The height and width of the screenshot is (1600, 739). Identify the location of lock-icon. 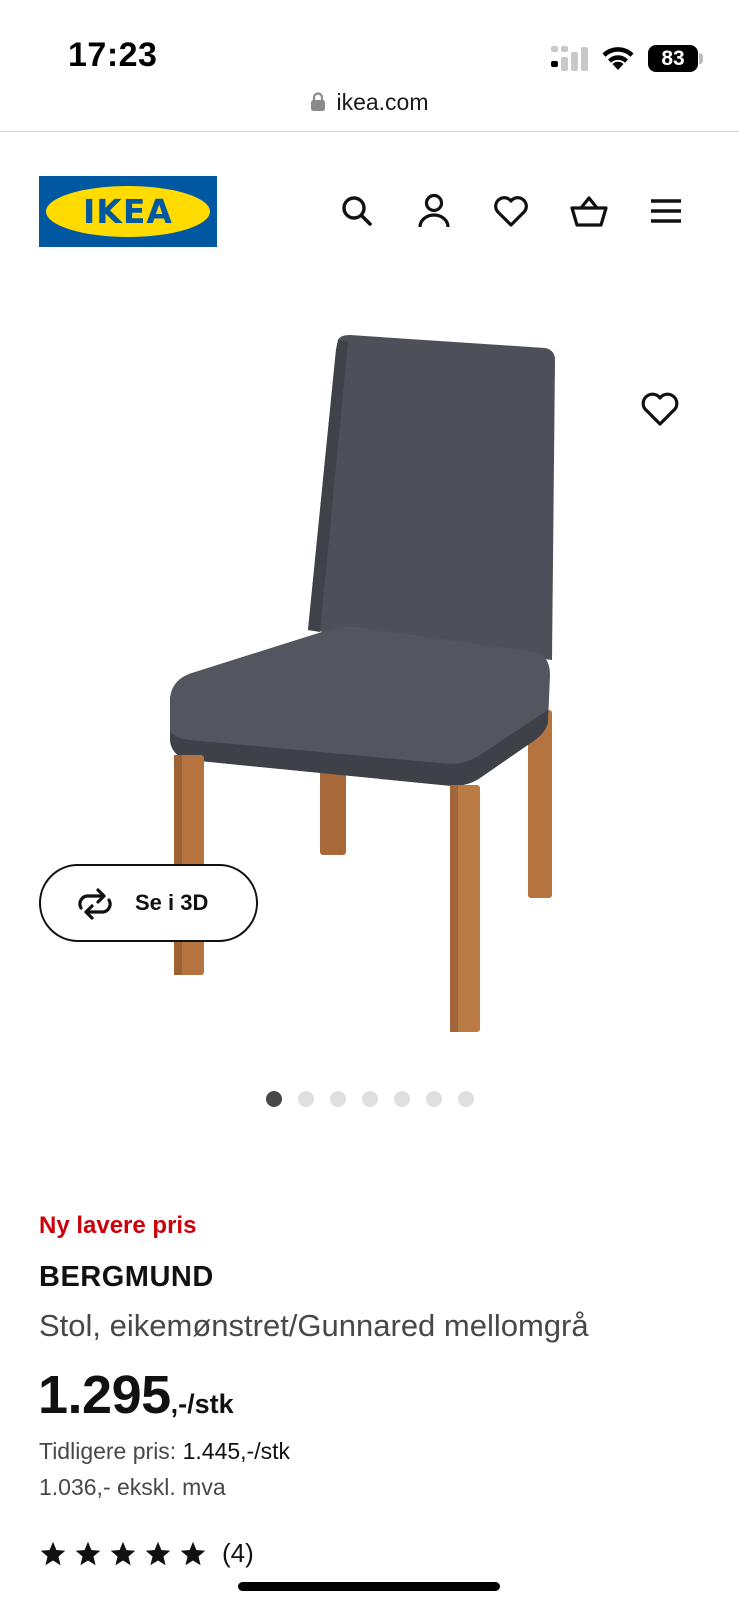
(318, 101).